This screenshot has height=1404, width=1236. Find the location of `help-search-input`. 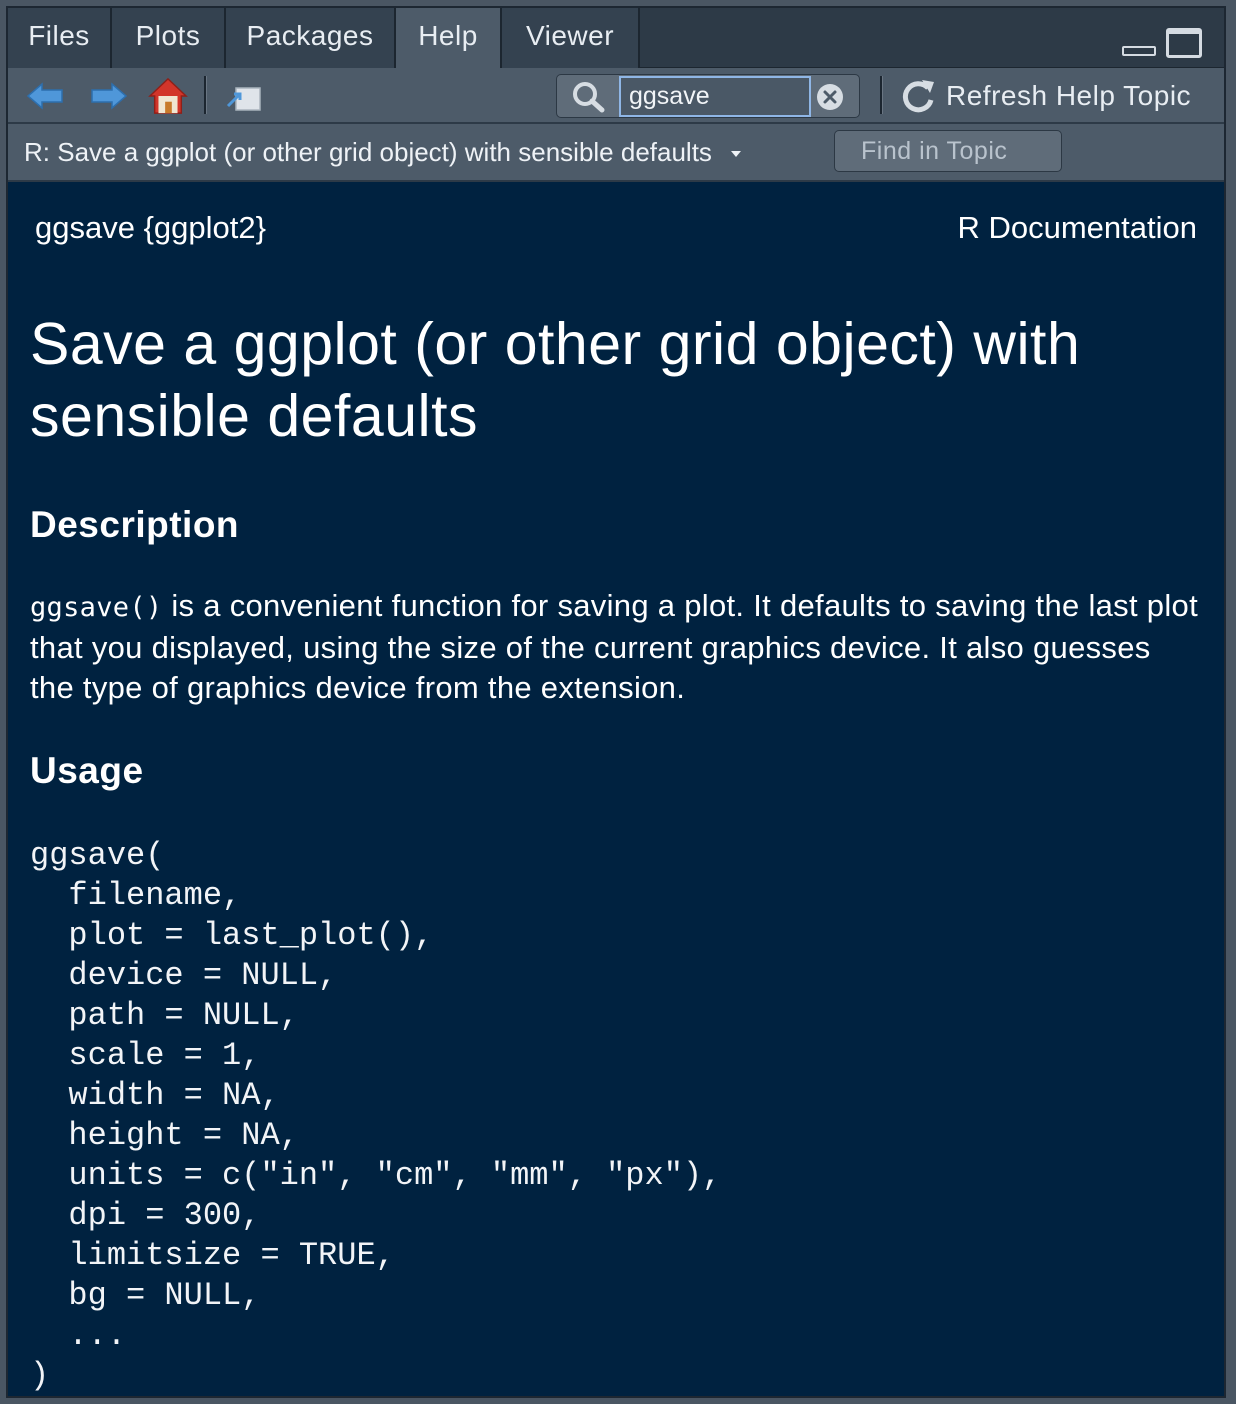

help-search-input is located at coordinates (715, 96).